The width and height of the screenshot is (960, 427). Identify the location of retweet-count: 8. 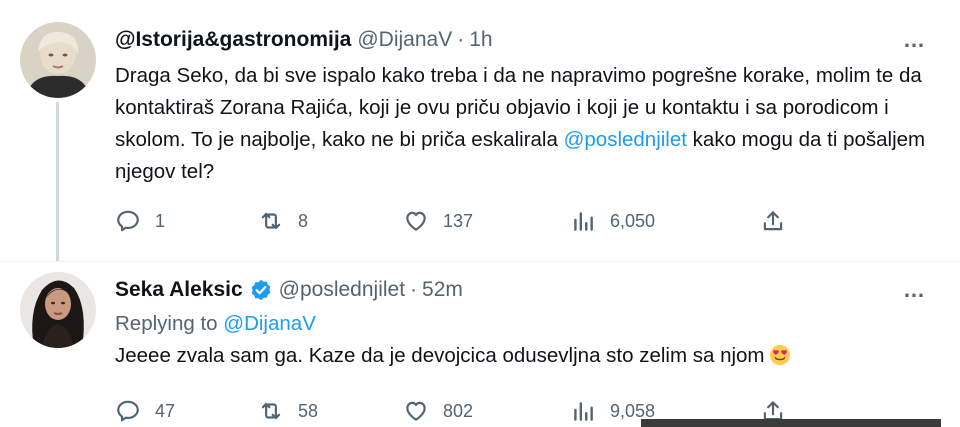
(303, 220).